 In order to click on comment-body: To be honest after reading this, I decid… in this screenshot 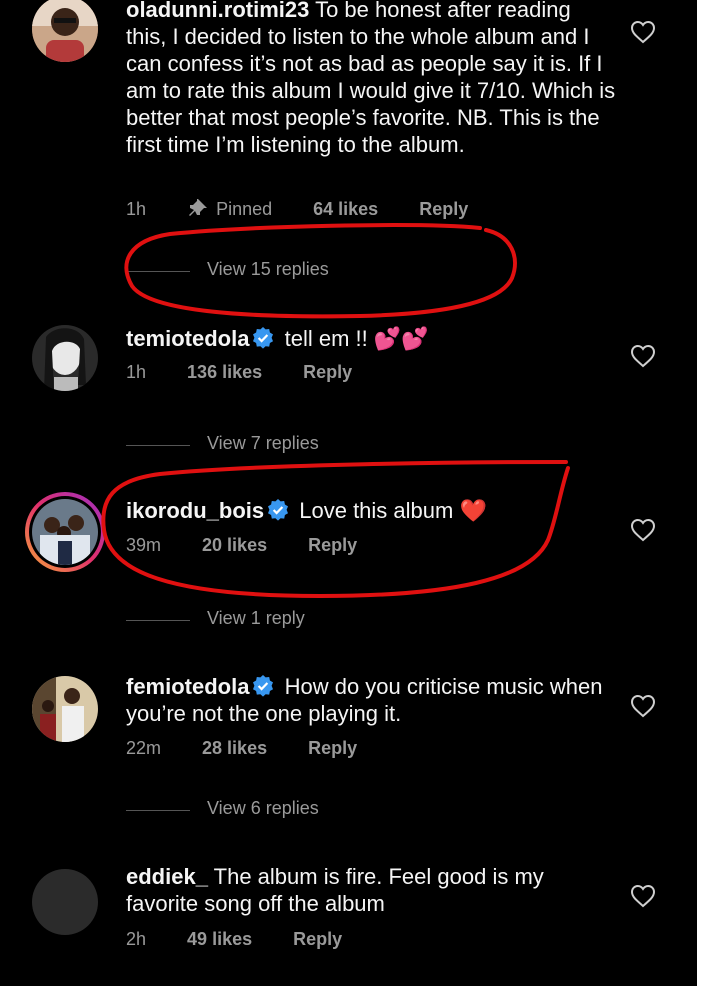, I will do `click(371, 78)`.